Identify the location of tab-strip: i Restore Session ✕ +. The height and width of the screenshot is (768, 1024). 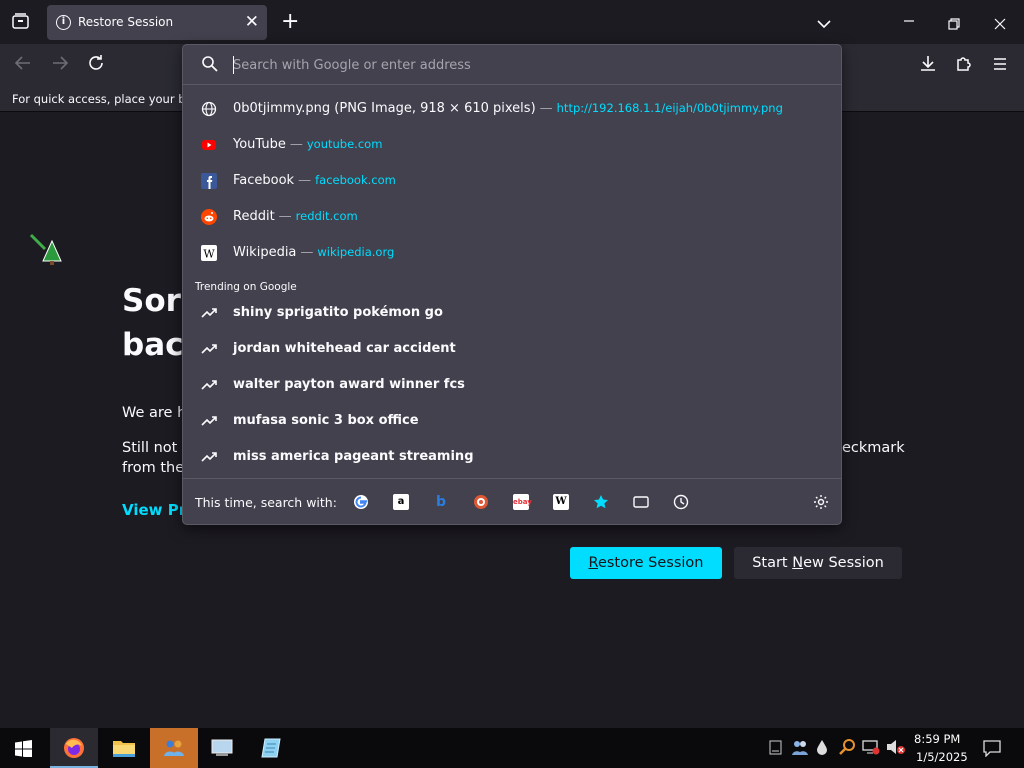
(512, 22).